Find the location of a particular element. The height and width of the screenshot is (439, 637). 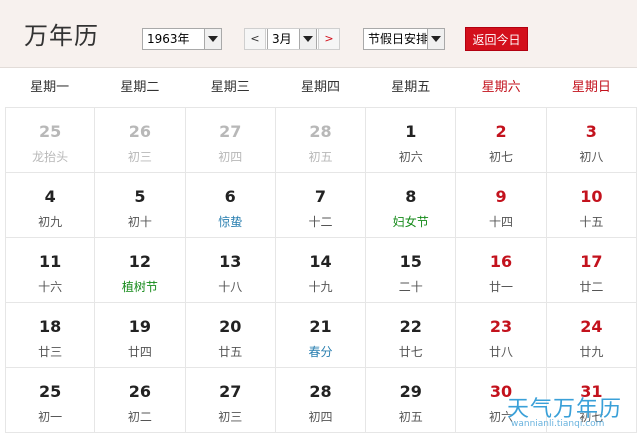

day-cell: 9 十四 is located at coordinates (501, 205).